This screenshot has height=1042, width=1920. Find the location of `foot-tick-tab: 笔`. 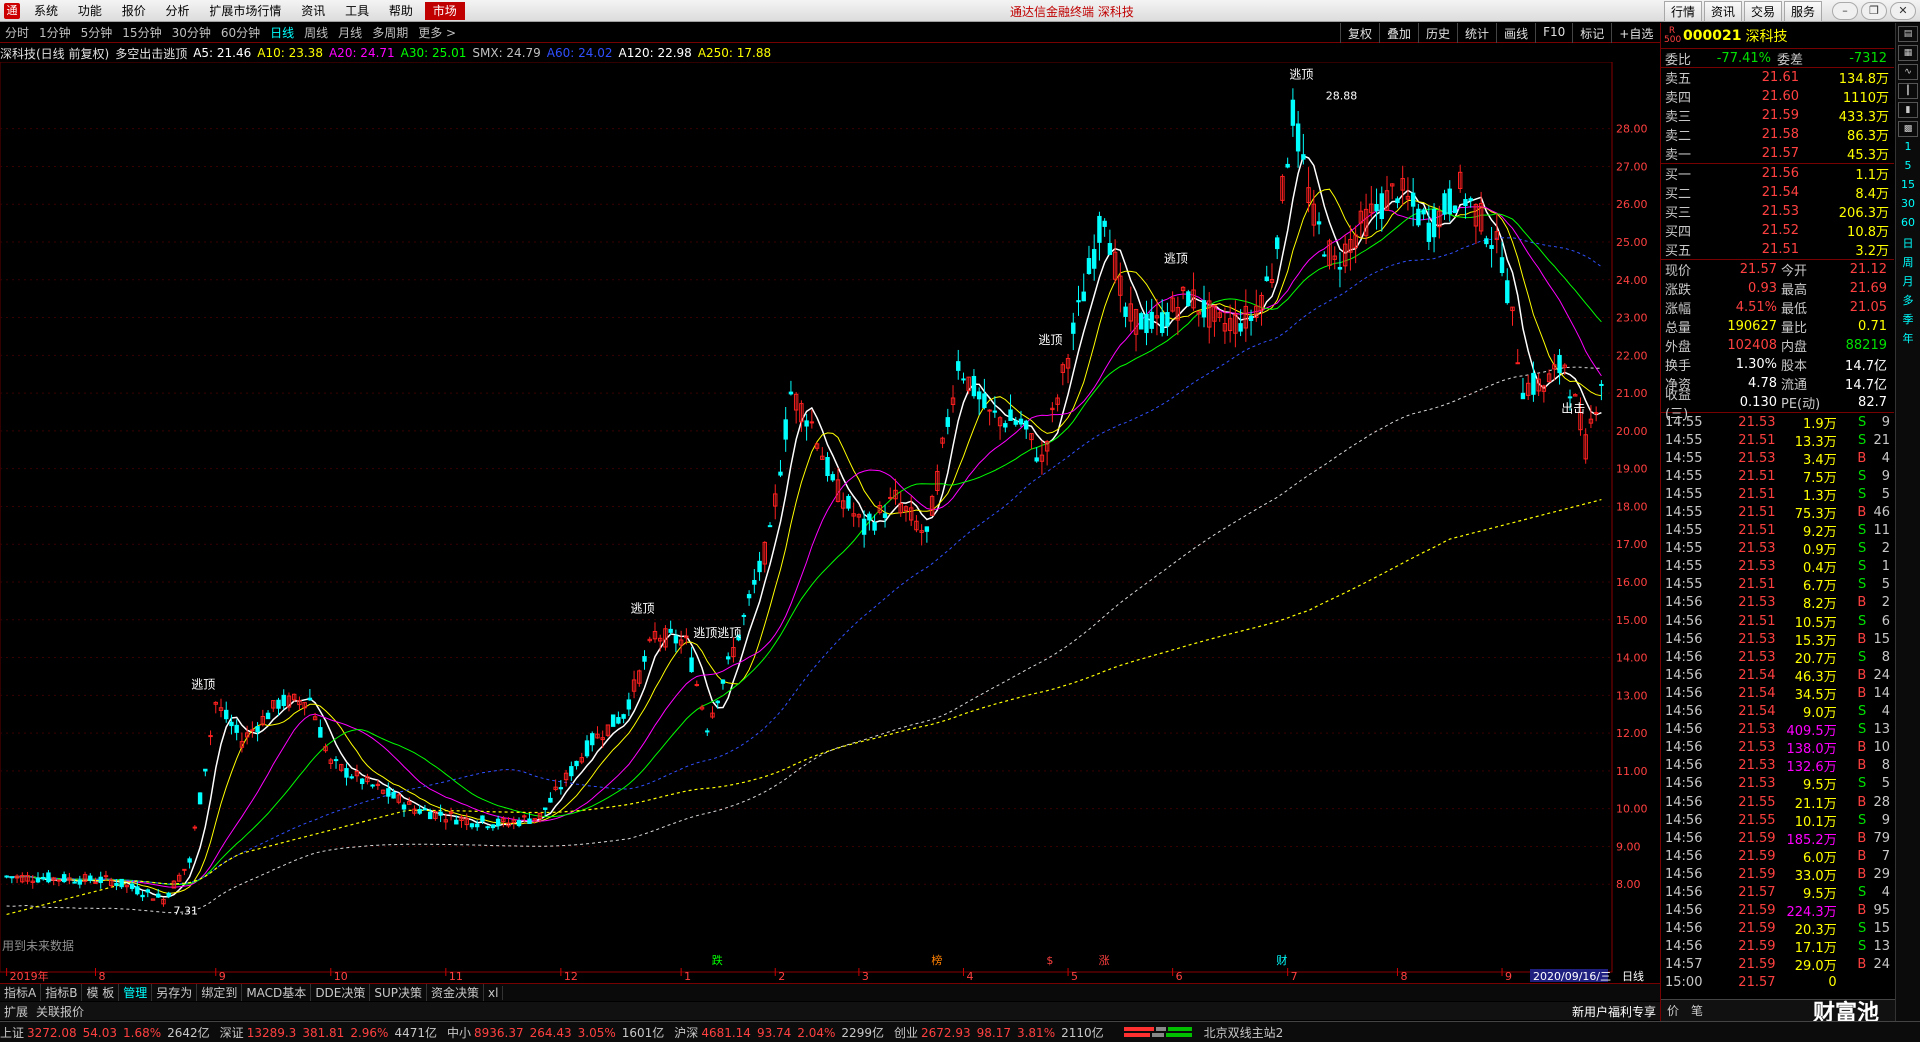

foot-tick-tab: 笔 is located at coordinates (1697, 1010).